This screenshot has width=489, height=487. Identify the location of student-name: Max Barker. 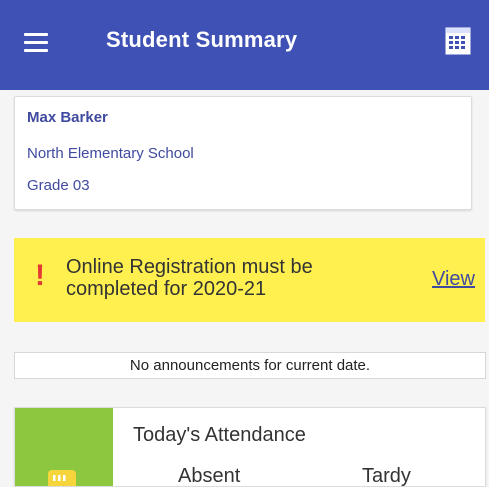
(67, 117).